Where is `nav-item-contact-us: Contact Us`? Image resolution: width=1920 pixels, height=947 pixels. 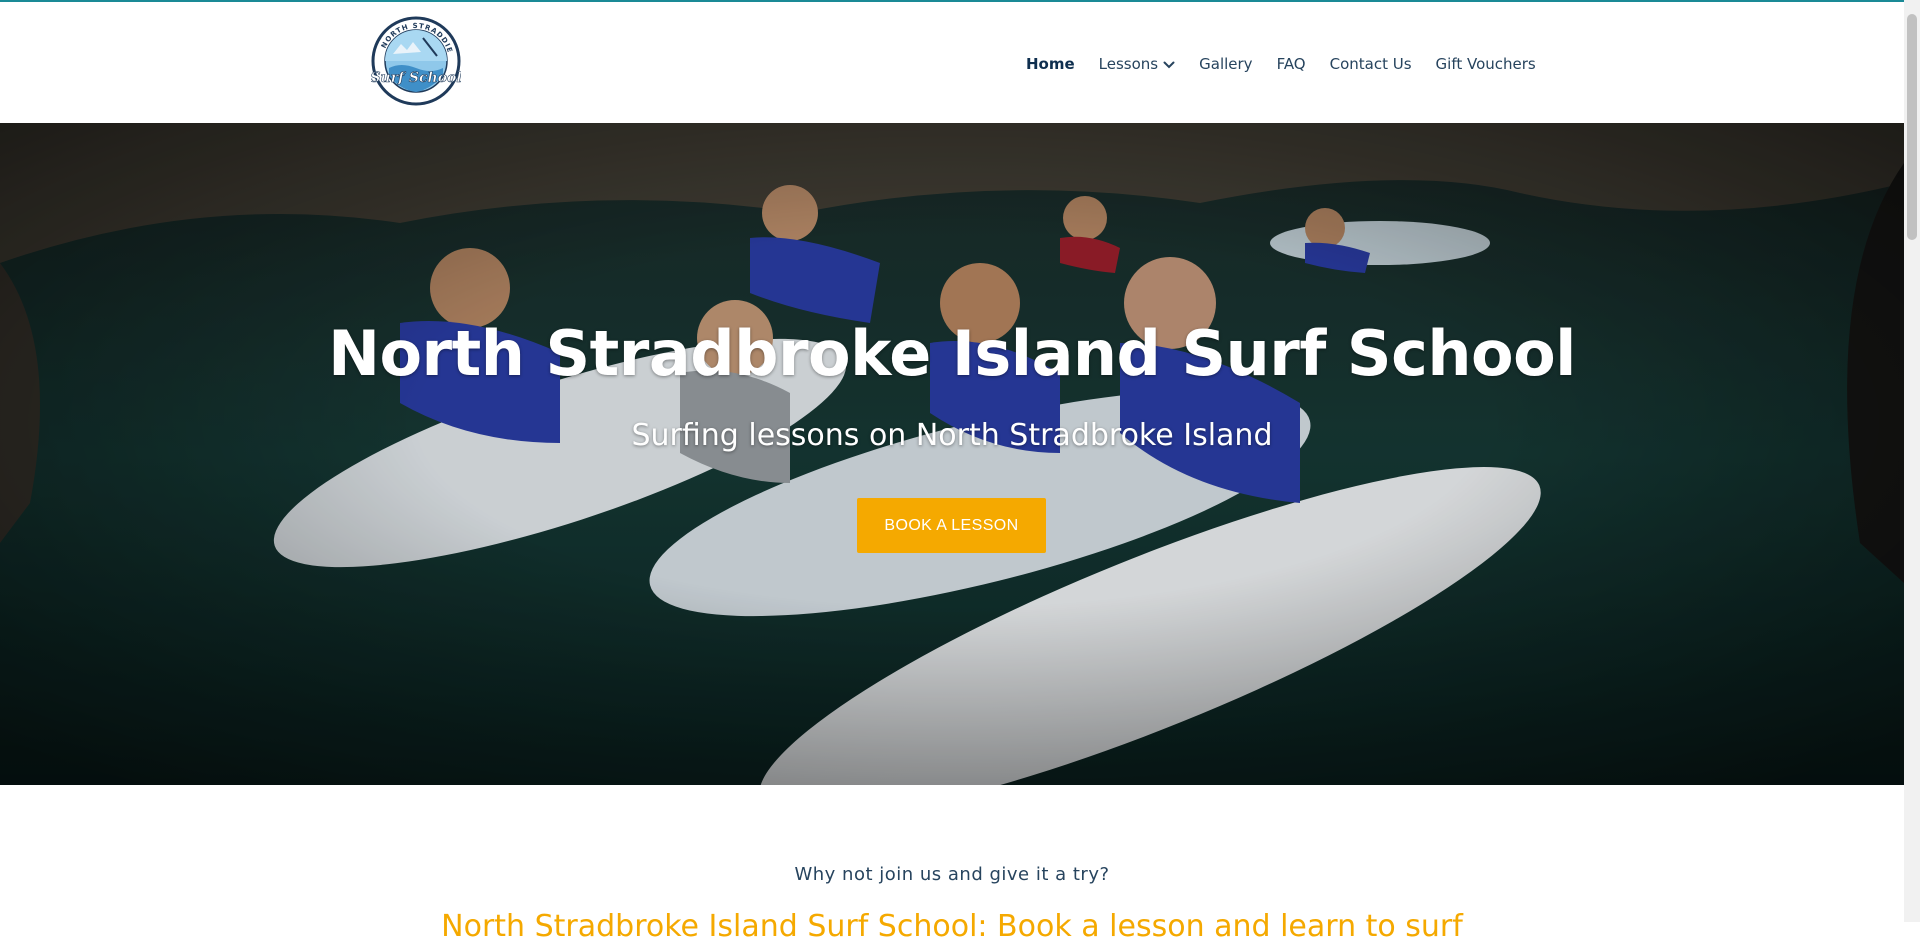
nav-item-contact-us: Contact Us is located at coordinates (1371, 64).